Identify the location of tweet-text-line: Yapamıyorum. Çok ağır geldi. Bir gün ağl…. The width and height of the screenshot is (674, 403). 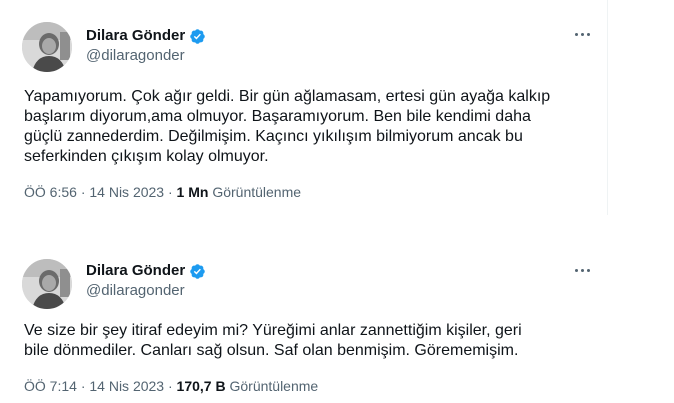
(287, 96).